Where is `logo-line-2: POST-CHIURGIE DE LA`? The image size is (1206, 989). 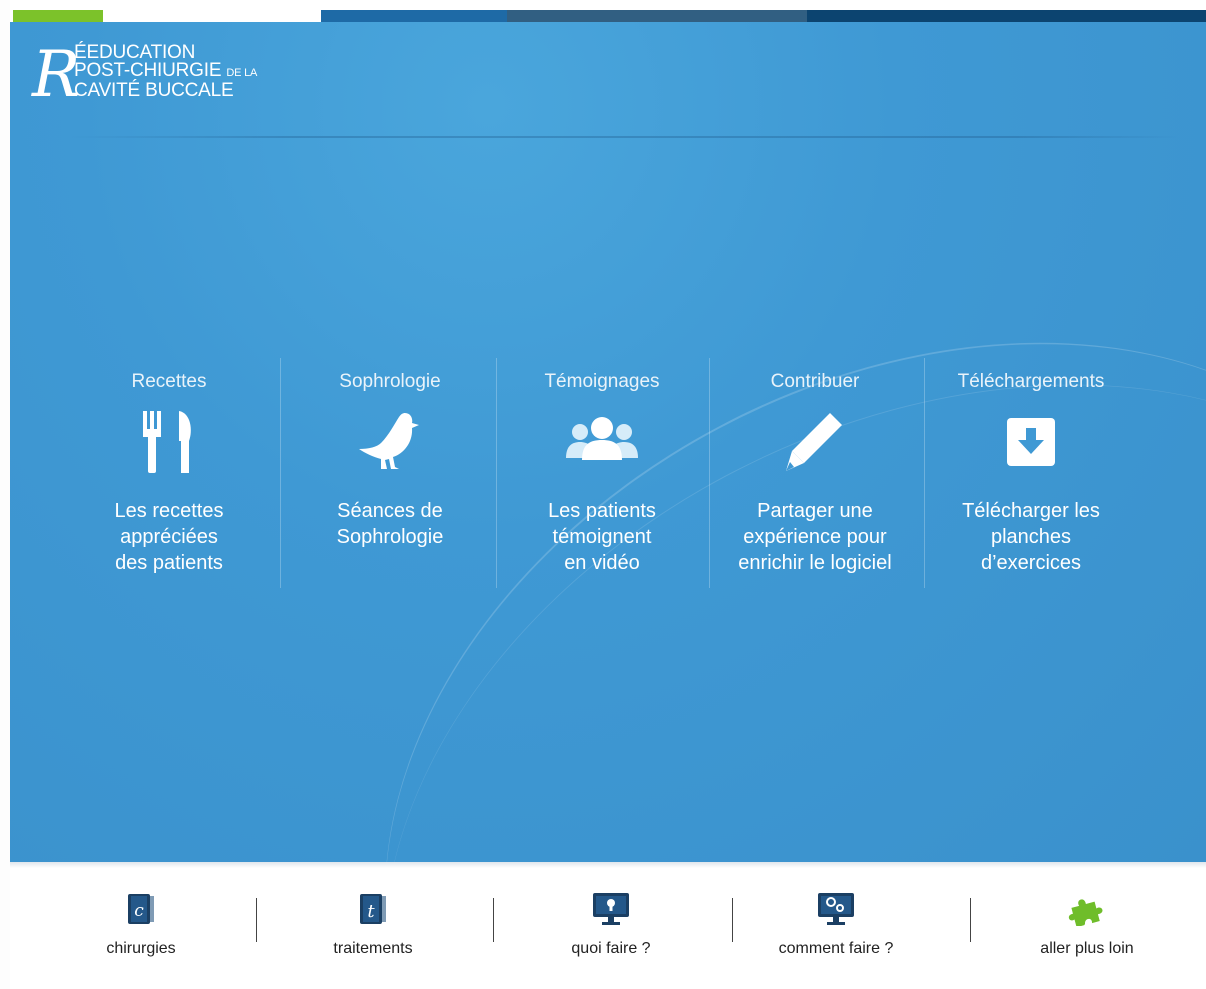 logo-line-2: POST-CHIURGIE DE LA is located at coordinates (166, 70).